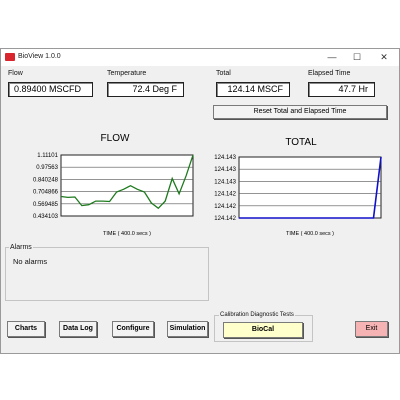 This screenshot has width=400, height=400. What do you see at coordinates (127, 185) in the screenshot?
I see `flow-plot-area` at bounding box center [127, 185].